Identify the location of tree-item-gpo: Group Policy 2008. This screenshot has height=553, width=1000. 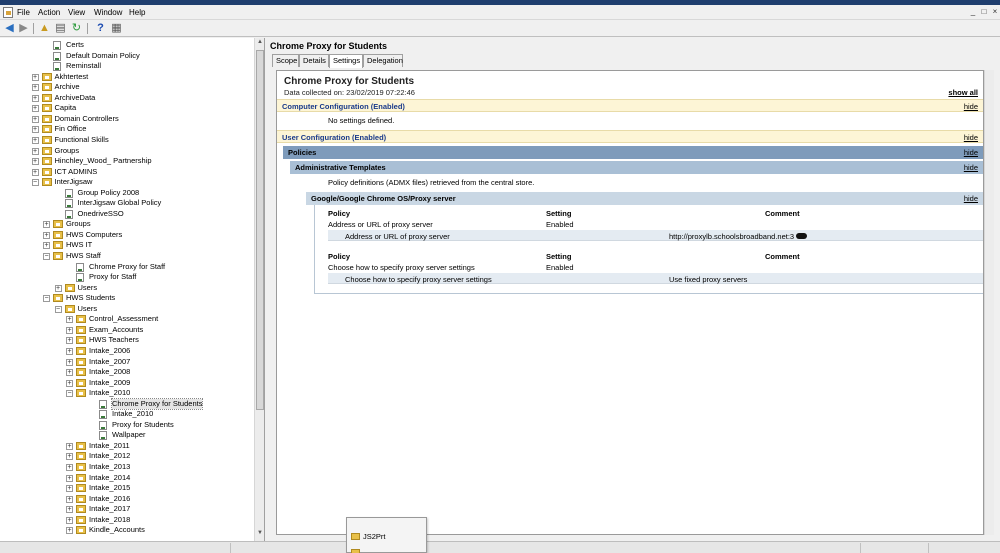
(127, 193).